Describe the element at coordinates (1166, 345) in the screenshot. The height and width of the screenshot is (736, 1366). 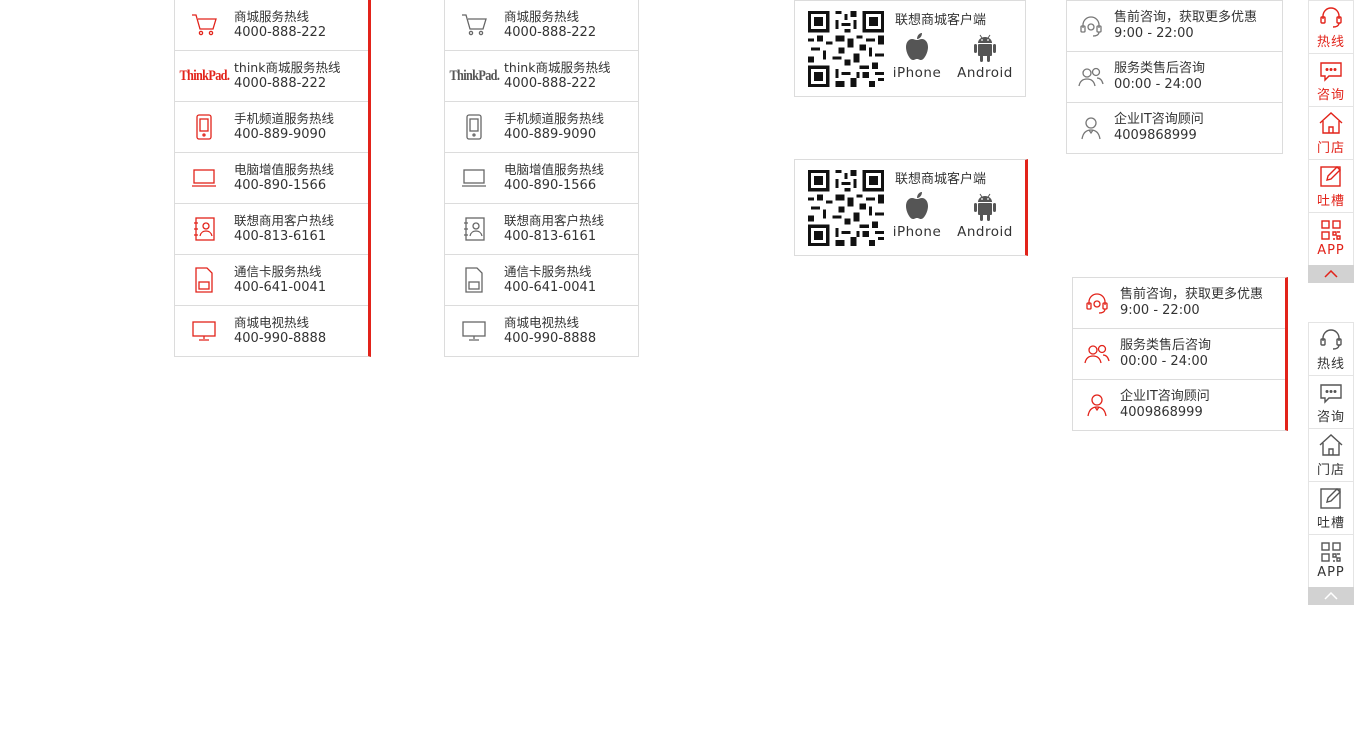
I see `consult-label: 服务类售后咨询` at that location.